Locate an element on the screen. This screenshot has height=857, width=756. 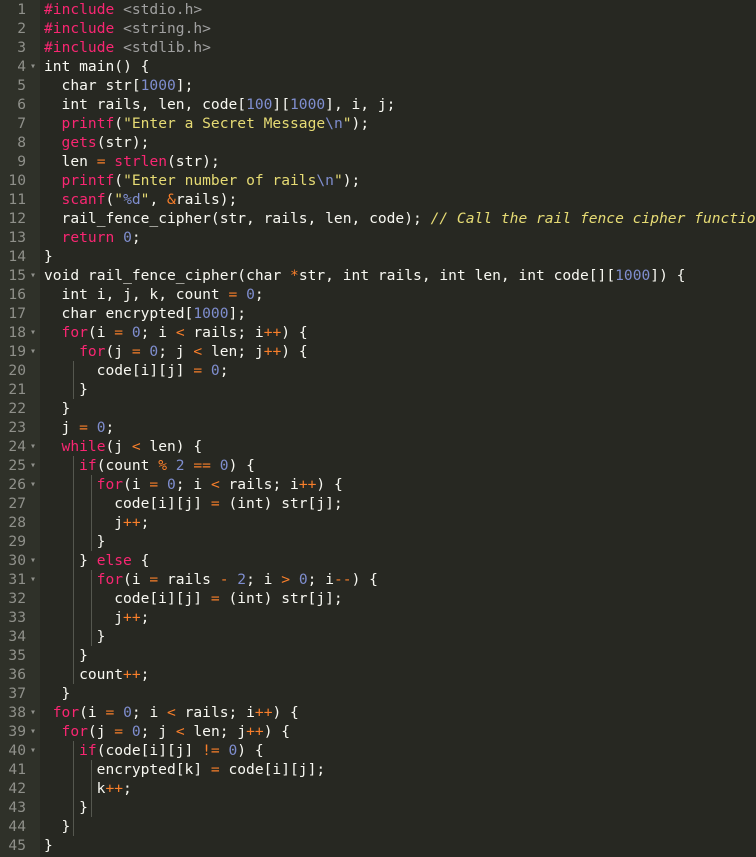
code-line: 4 ▾ int main() { is located at coordinates (378, 66).